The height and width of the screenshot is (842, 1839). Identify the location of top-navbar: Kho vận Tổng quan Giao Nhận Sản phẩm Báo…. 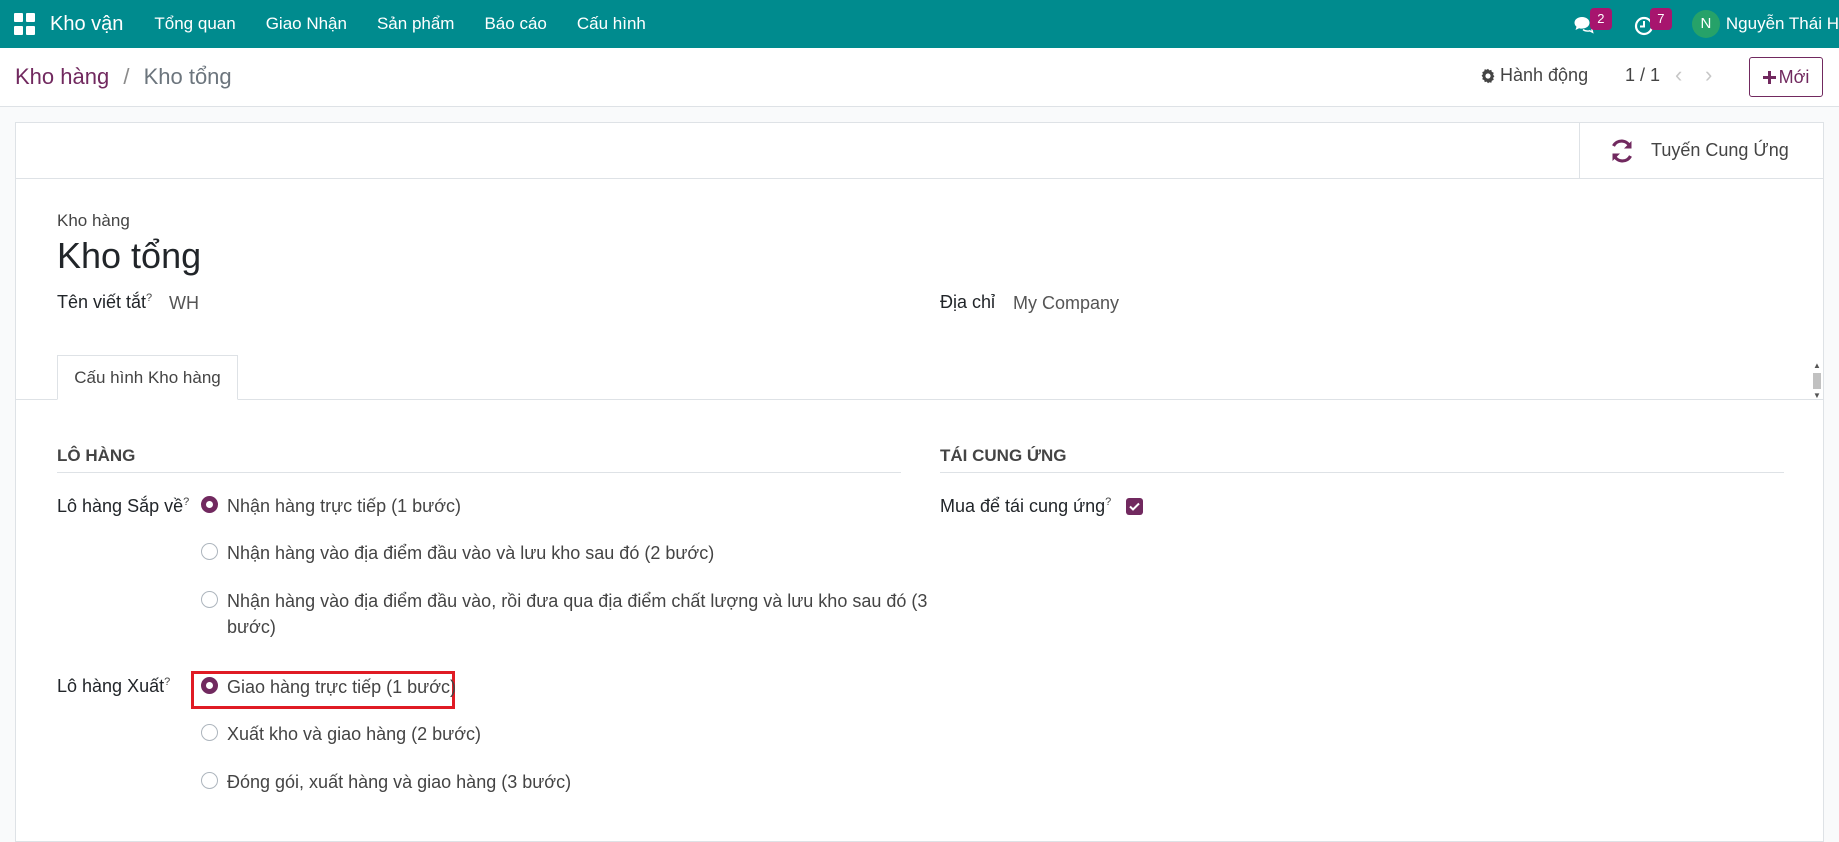
(919, 24).